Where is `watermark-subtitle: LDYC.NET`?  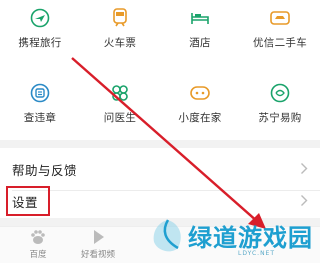
watermark-subtitle: LDYC.NET is located at coordinates (257, 253).